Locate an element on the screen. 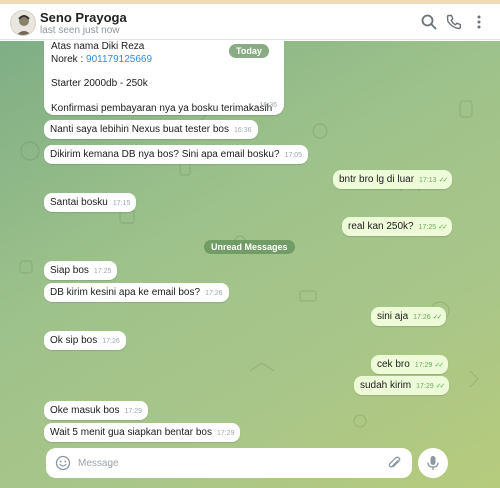 This screenshot has height=488, width=500. message-bubble: Santai bosku 17:15 is located at coordinates (90, 202).